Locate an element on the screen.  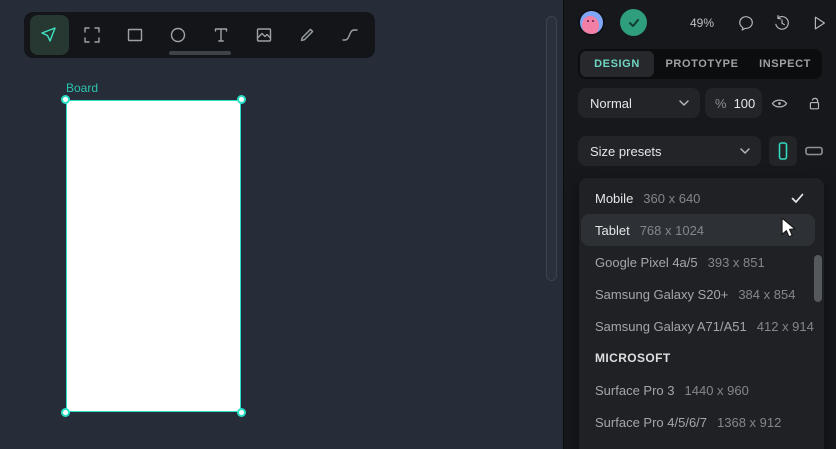
history-button is located at coordinates (782, 23).